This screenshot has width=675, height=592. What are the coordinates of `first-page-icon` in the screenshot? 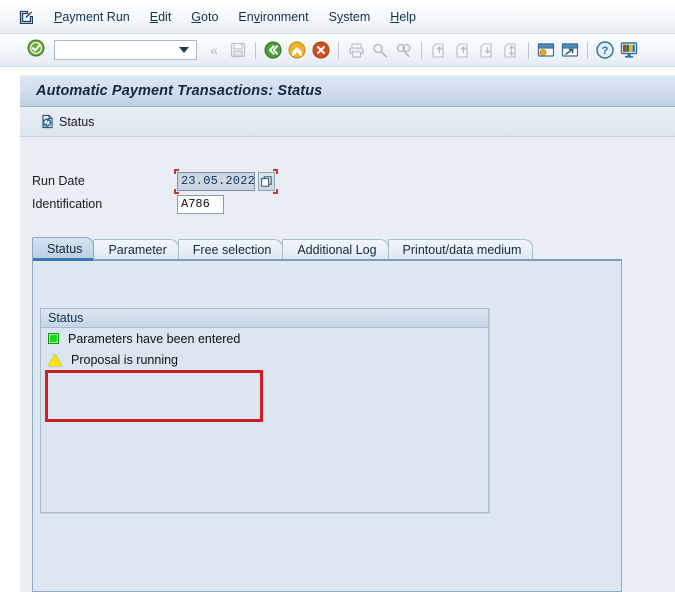 It's located at (439, 50).